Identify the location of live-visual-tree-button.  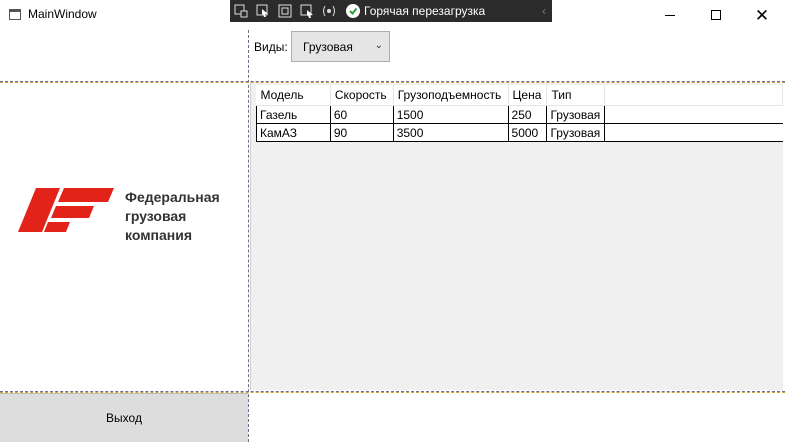
(241, 11).